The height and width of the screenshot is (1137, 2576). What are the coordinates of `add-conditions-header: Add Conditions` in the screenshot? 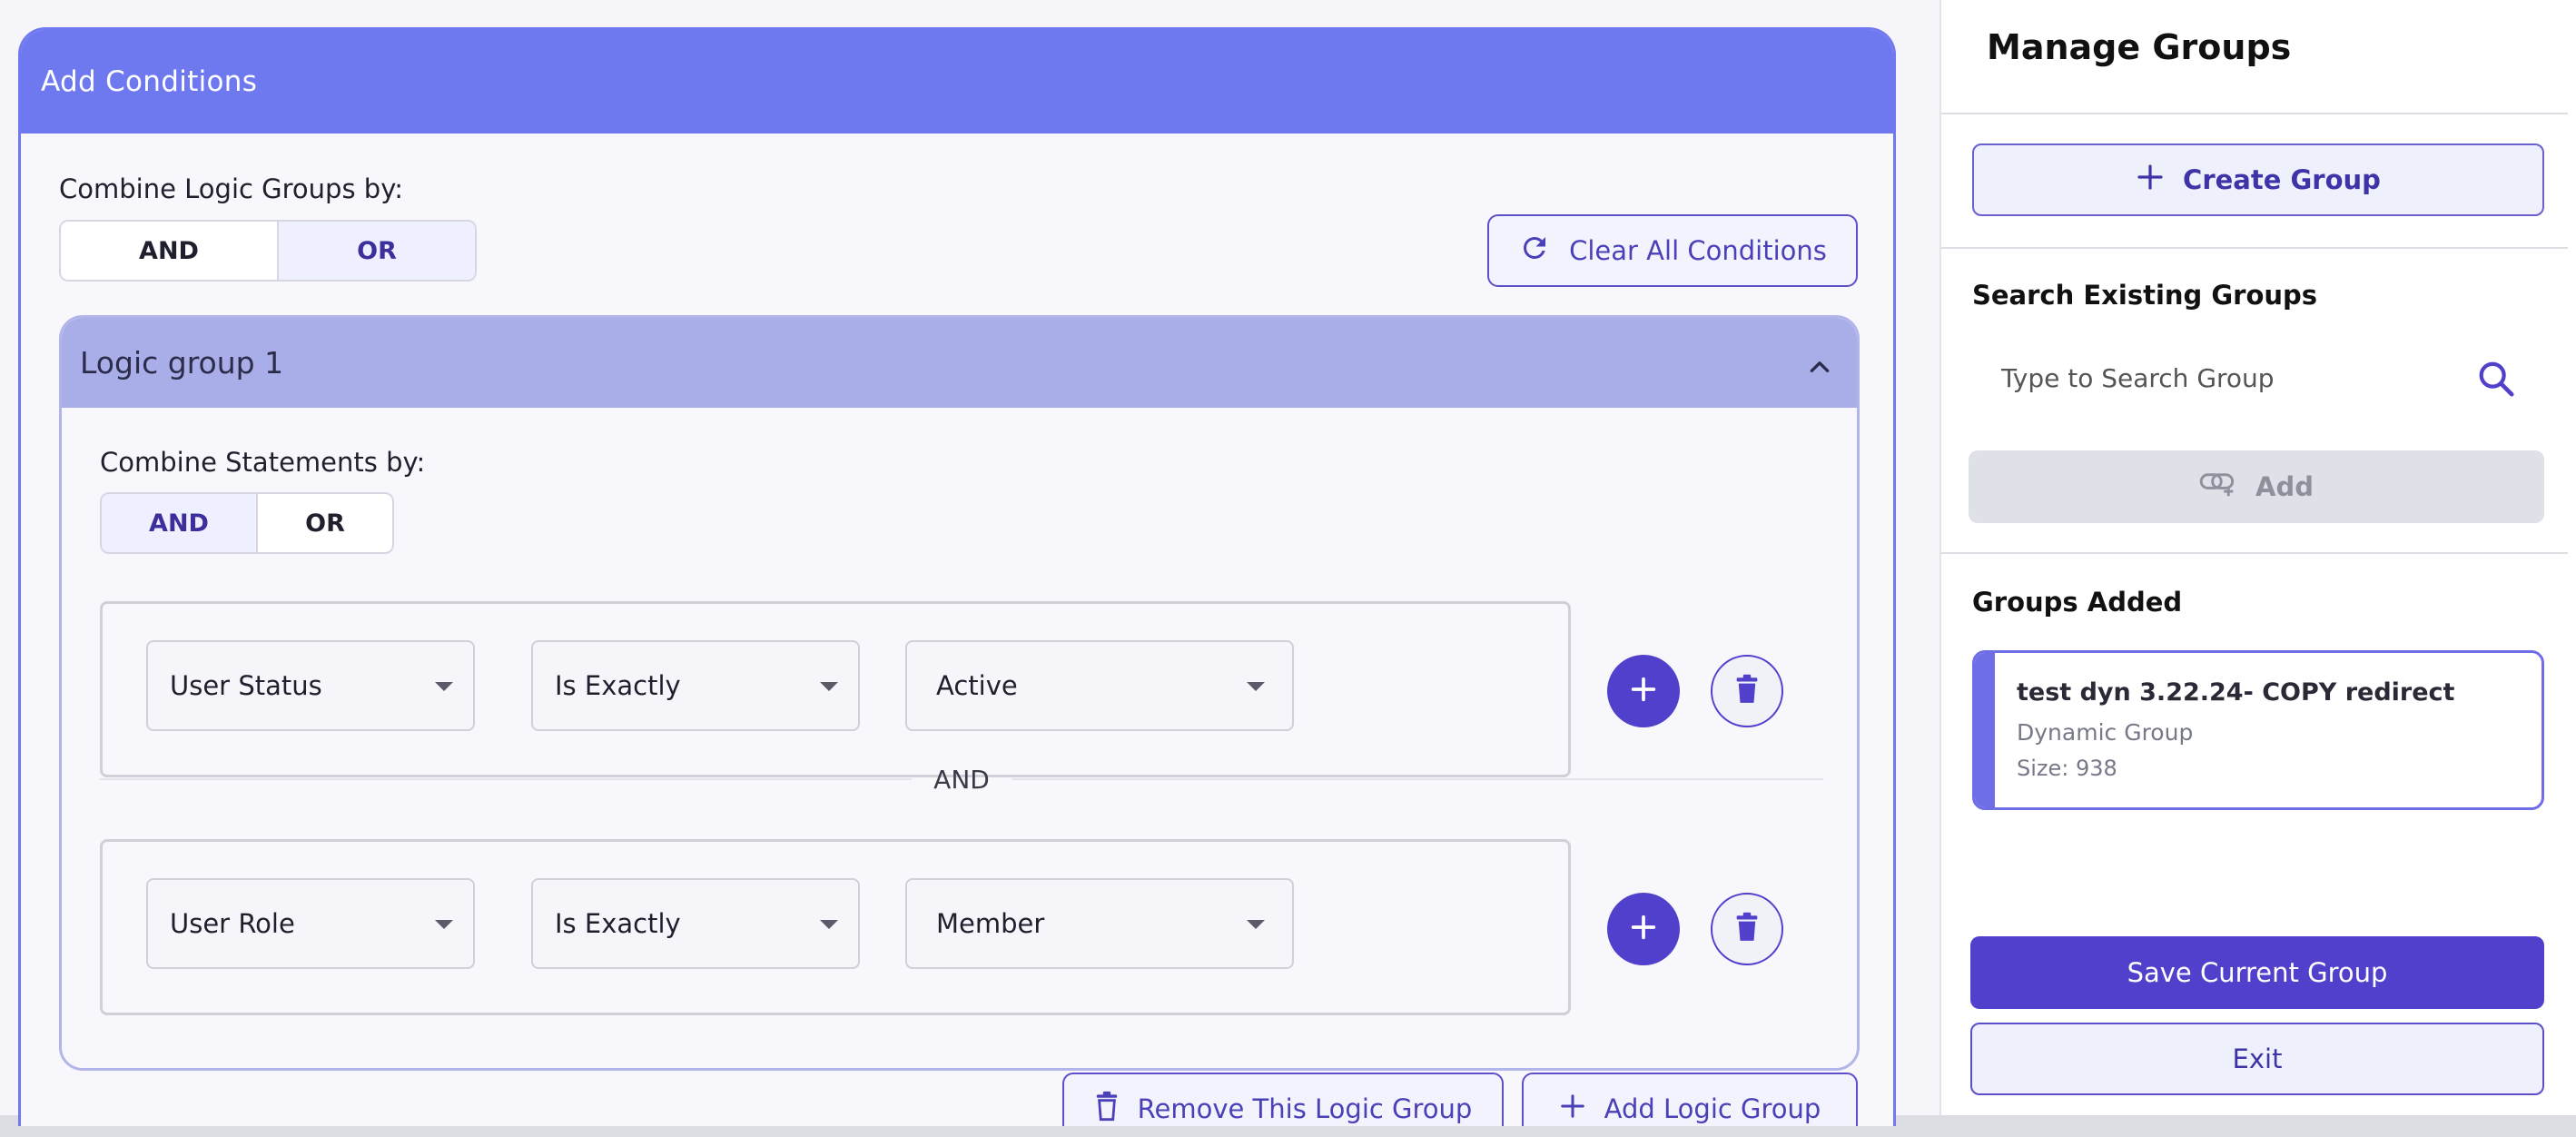 It's located at (957, 81).